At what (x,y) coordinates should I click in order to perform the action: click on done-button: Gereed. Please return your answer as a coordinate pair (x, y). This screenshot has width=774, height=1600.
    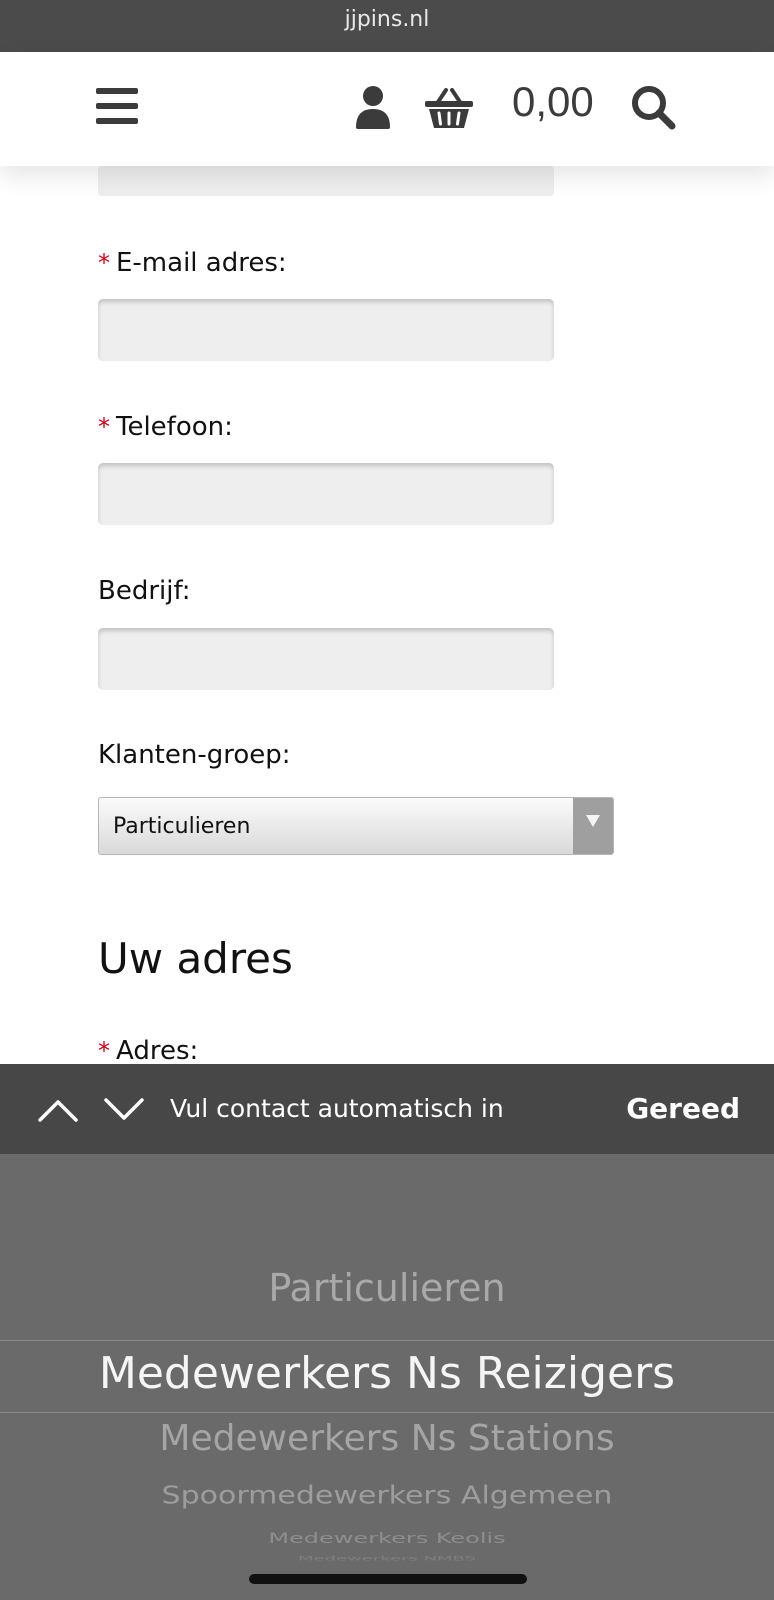
    Looking at the image, I should click on (683, 1108).